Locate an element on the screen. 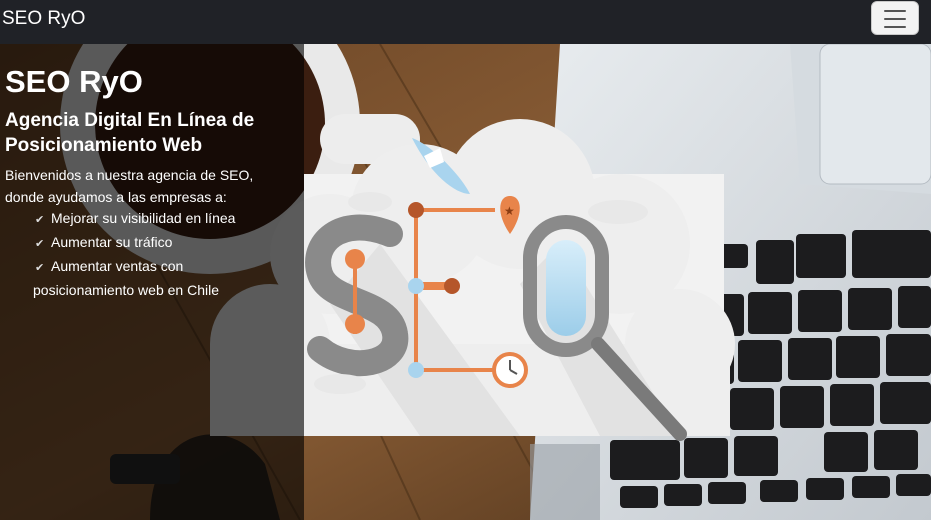  navbar: SEO RyO is located at coordinates (465, 22).